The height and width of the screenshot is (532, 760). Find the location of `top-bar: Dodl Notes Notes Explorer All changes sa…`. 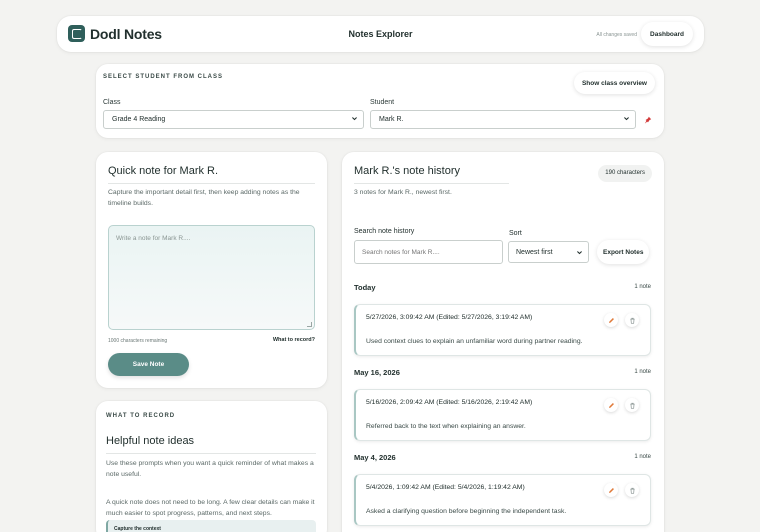

top-bar: Dodl Notes Notes Explorer All changes sa… is located at coordinates (380, 34).